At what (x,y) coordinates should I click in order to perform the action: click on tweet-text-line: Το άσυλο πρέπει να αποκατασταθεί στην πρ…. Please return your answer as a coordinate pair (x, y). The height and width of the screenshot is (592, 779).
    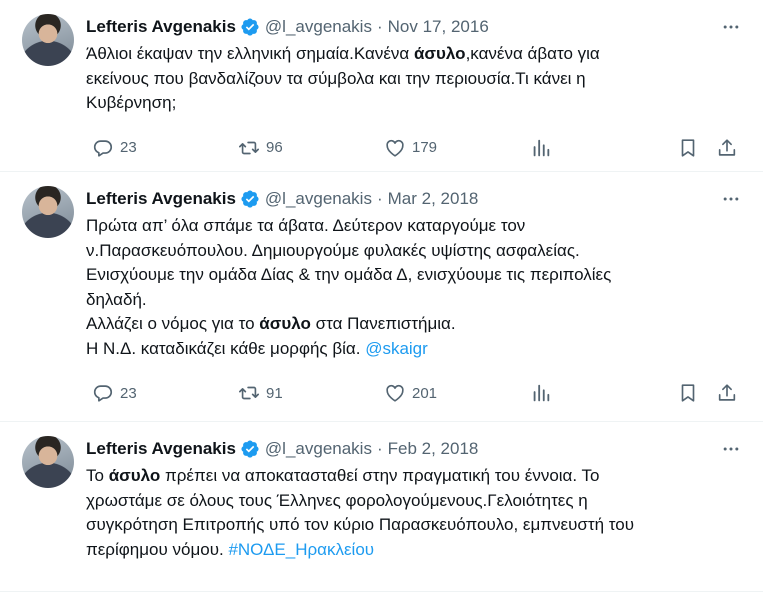
    Looking at the image, I should click on (406, 476).